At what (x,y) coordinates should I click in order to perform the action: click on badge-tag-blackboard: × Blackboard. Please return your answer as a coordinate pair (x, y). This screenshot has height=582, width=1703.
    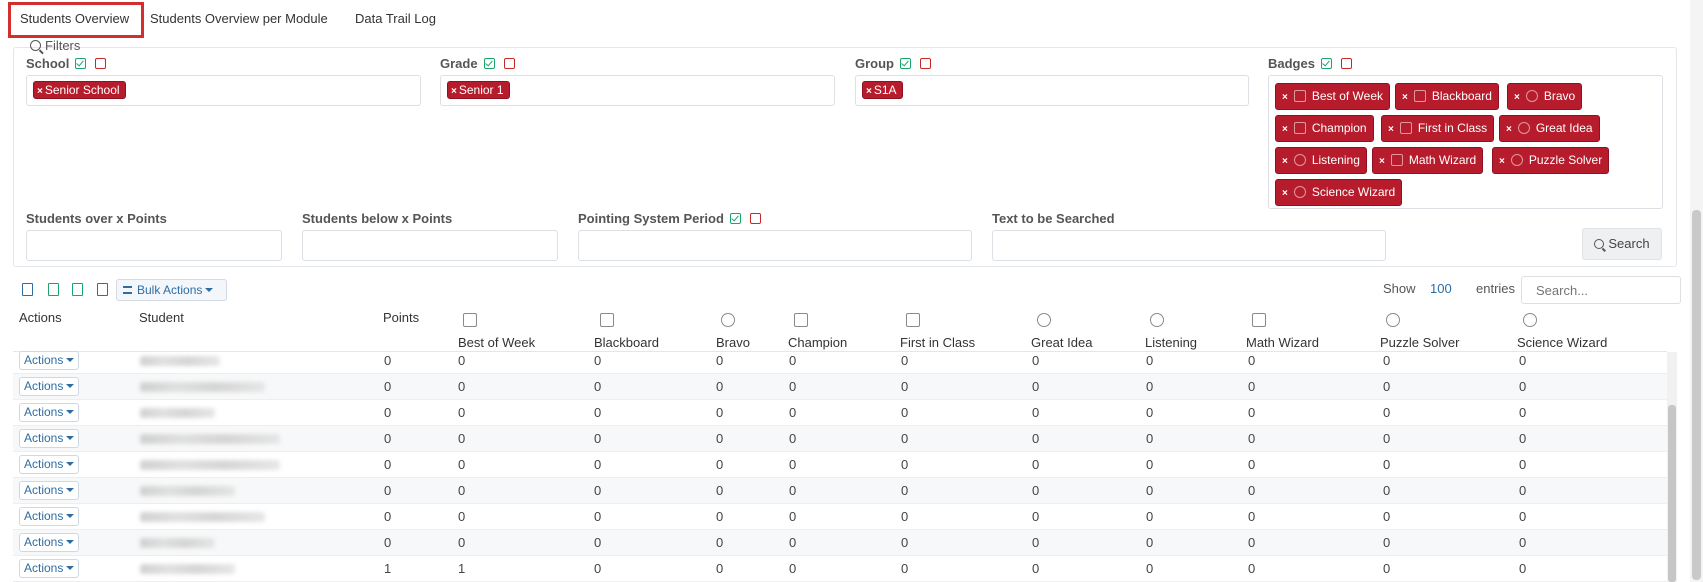
    Looking at the image, I should click on (1447, 96).